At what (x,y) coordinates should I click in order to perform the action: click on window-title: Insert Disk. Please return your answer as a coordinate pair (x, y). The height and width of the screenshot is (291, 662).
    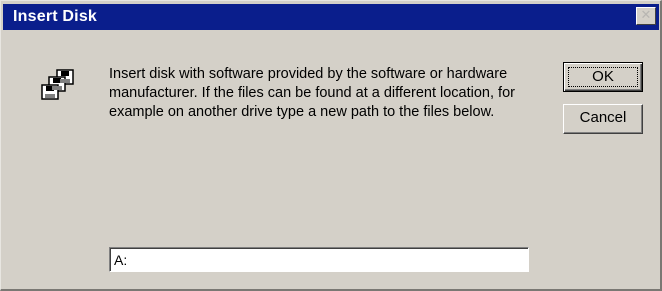
    Looking at the image, I should click on (55, 16).